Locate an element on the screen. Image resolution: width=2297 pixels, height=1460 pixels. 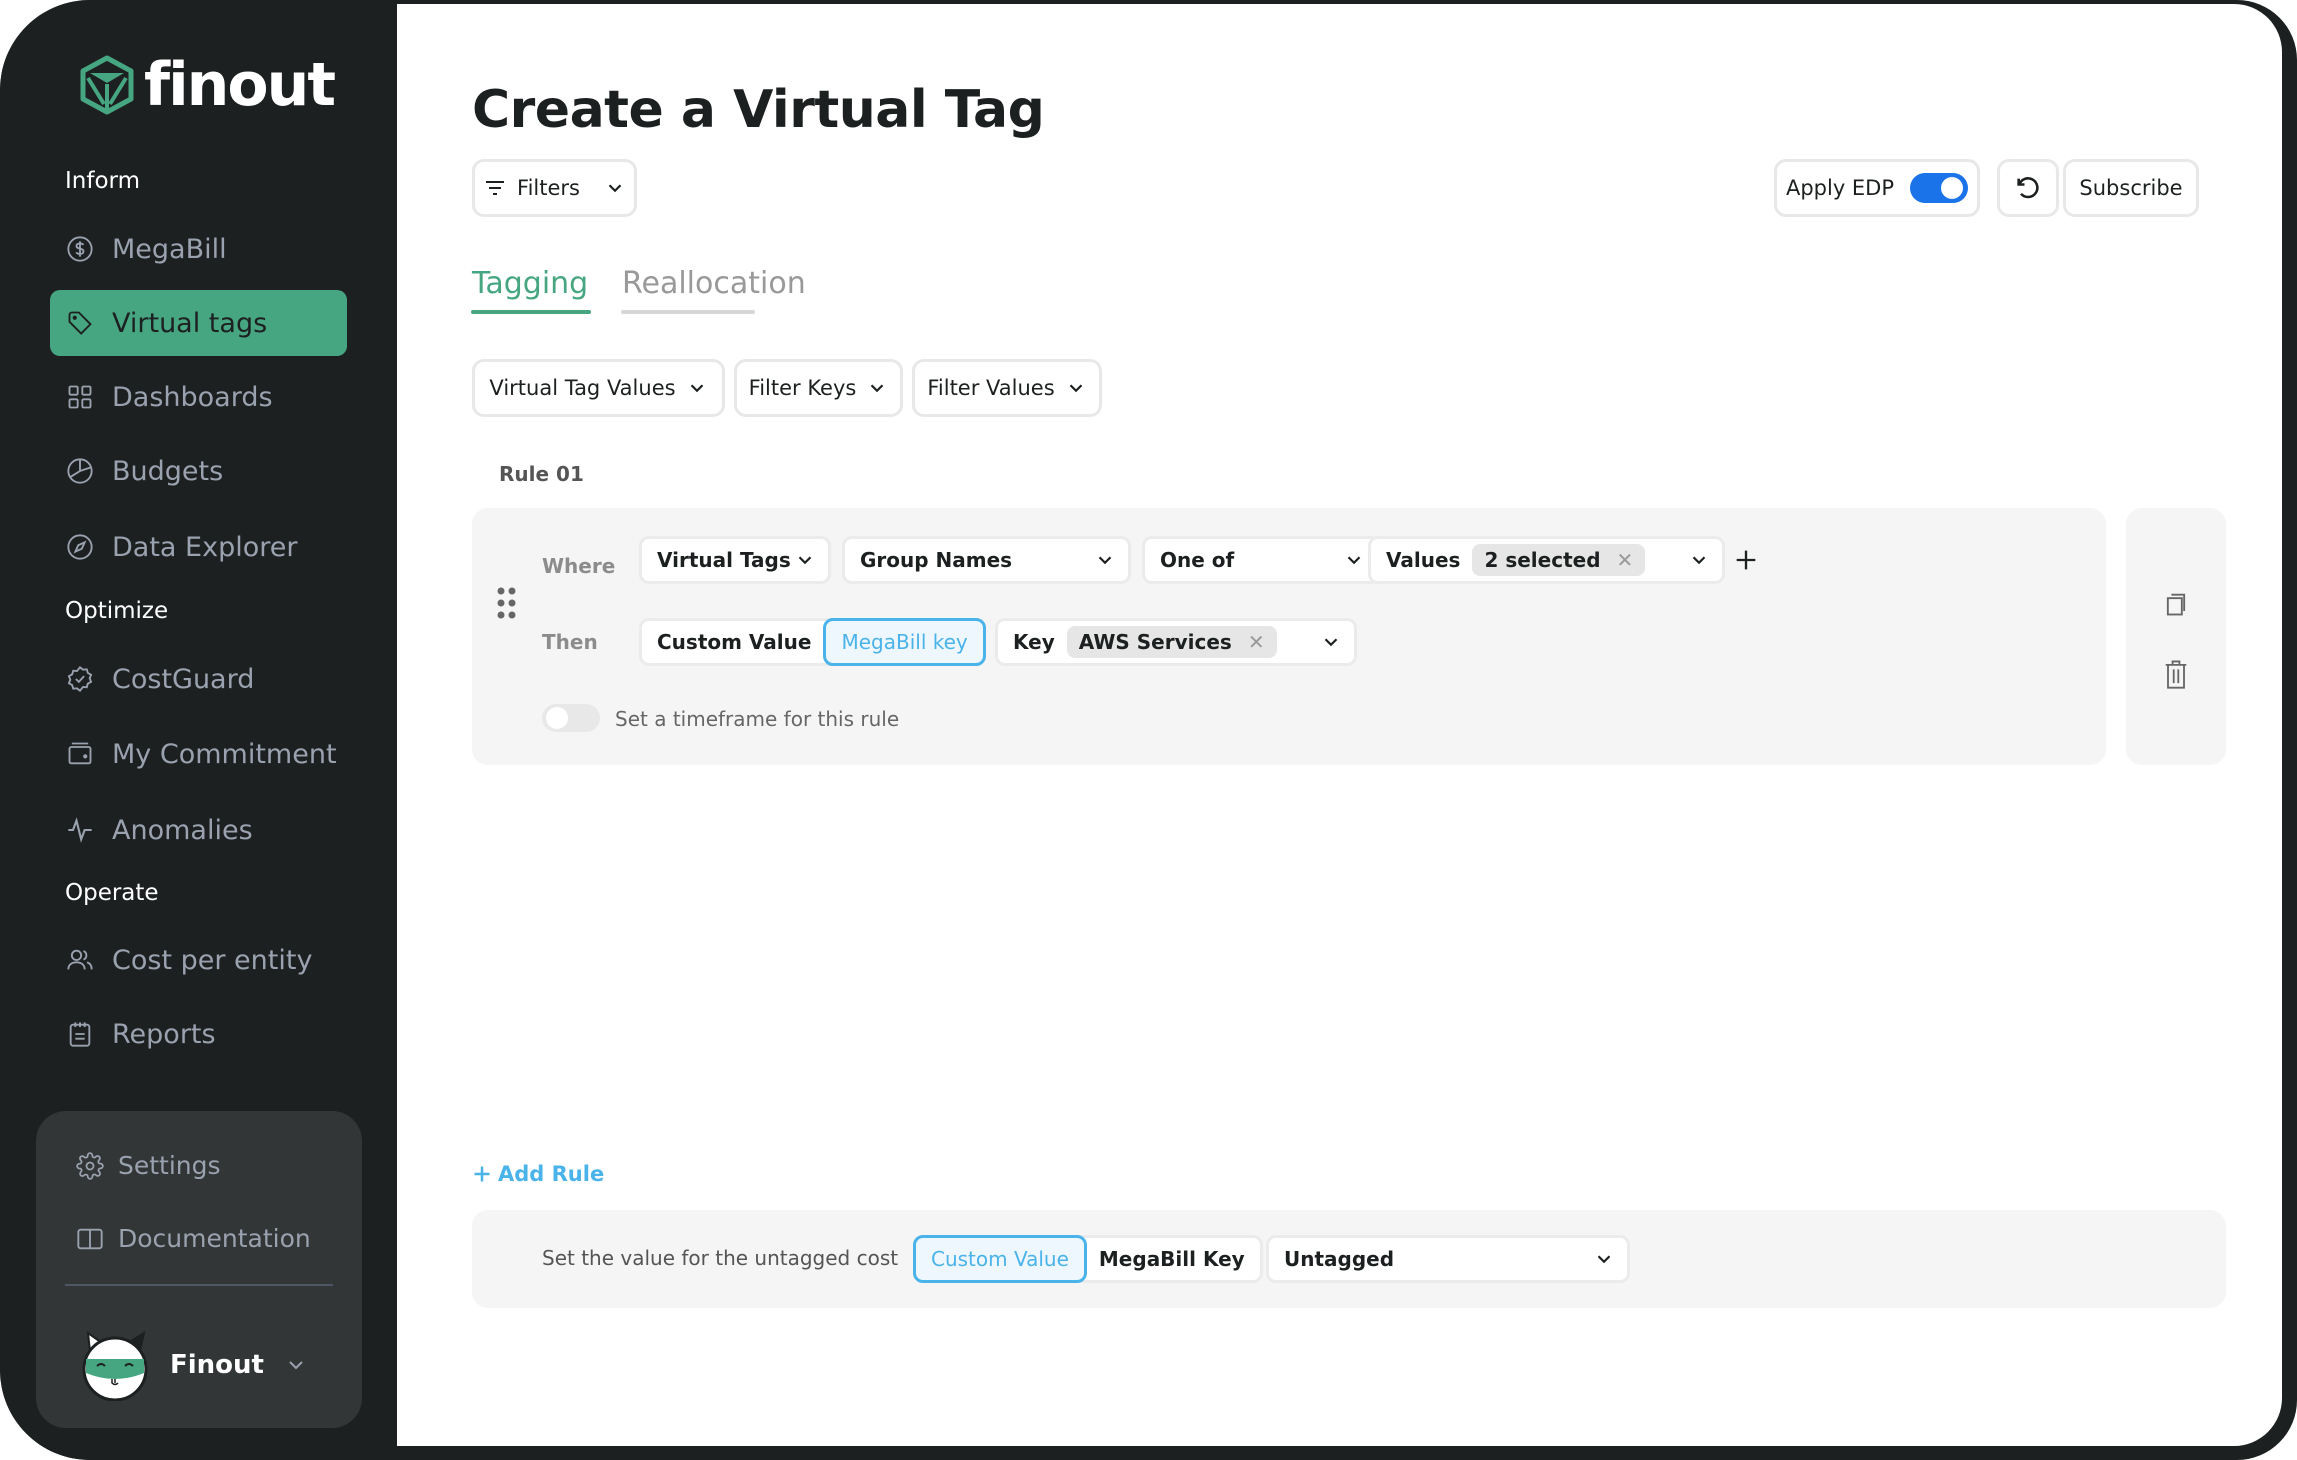
untagged-type-segmented: Custom Value MegaBill Key is located at coordinates (1088, 1259).